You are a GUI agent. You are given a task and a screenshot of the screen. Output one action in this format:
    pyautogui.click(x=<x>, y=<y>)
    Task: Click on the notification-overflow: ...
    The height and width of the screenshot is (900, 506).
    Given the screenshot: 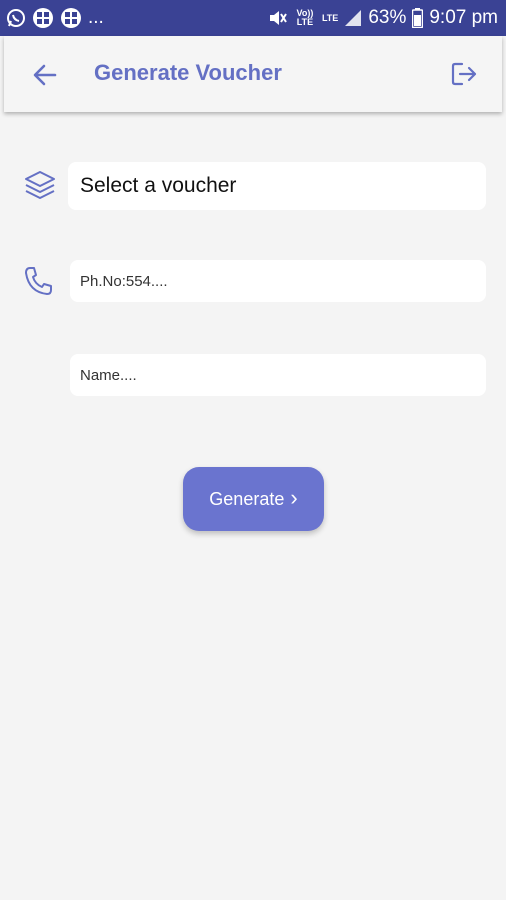 What is the action you would take?
    pyautogui.click(x=96, y=17)
    